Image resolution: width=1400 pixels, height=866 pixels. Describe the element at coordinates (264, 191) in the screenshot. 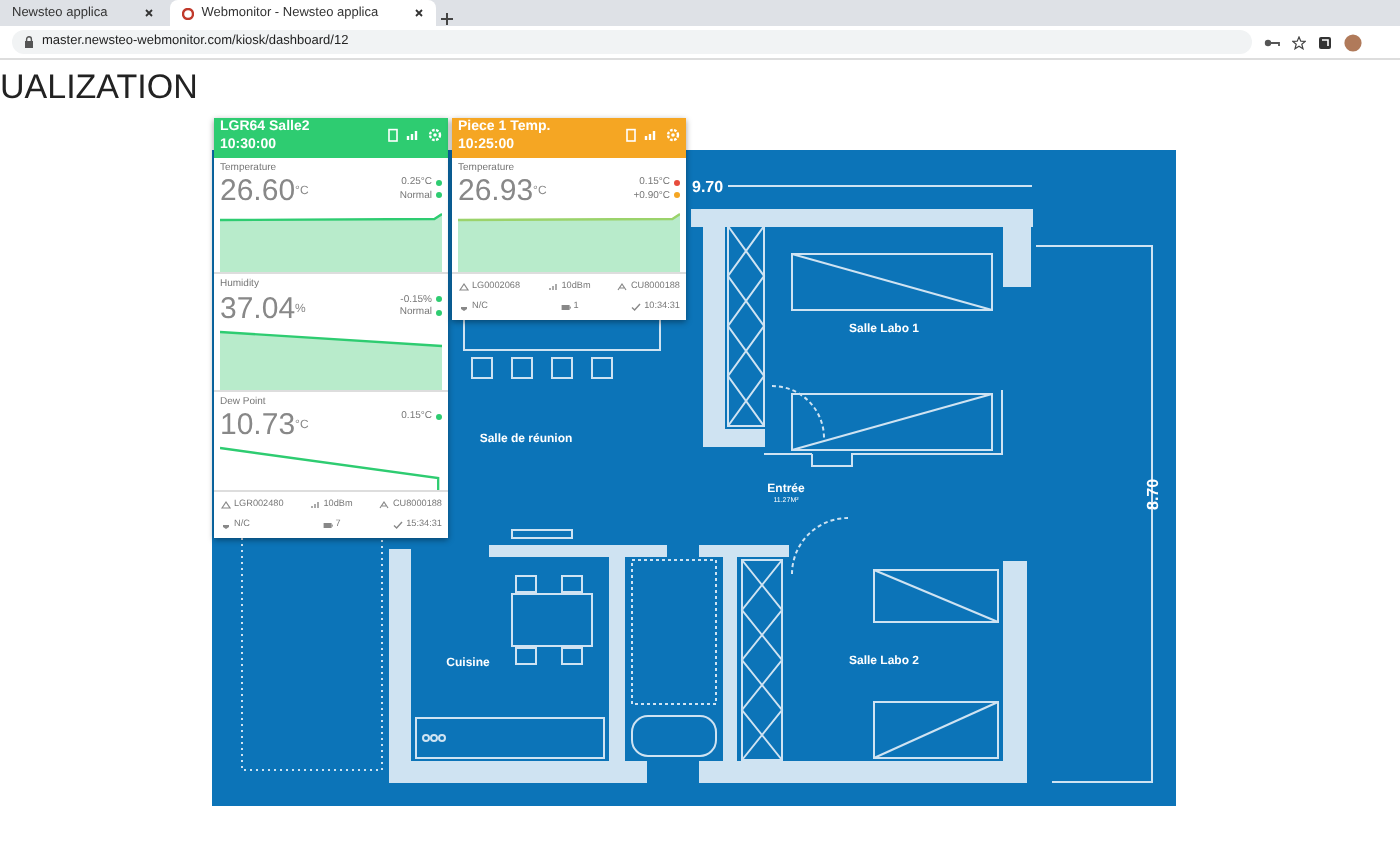

I see `measure-value: 26.60$^{°C}$` at that location.